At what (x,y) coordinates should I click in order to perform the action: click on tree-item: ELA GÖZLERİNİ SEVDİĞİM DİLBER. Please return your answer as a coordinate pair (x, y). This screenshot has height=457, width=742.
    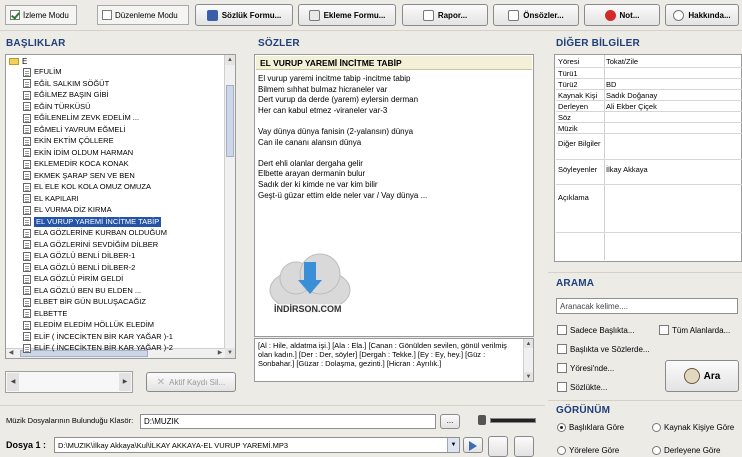
    Looking at the image, I should click on (90, 245).